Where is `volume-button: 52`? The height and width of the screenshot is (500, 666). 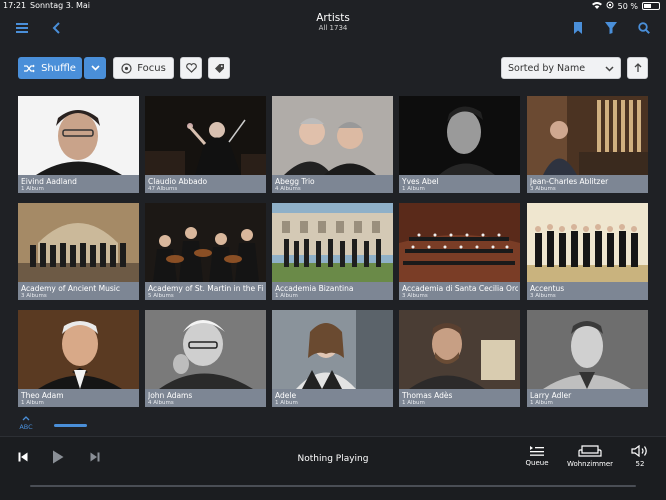 volume-button: 52 is located at coordinates (640, 456).